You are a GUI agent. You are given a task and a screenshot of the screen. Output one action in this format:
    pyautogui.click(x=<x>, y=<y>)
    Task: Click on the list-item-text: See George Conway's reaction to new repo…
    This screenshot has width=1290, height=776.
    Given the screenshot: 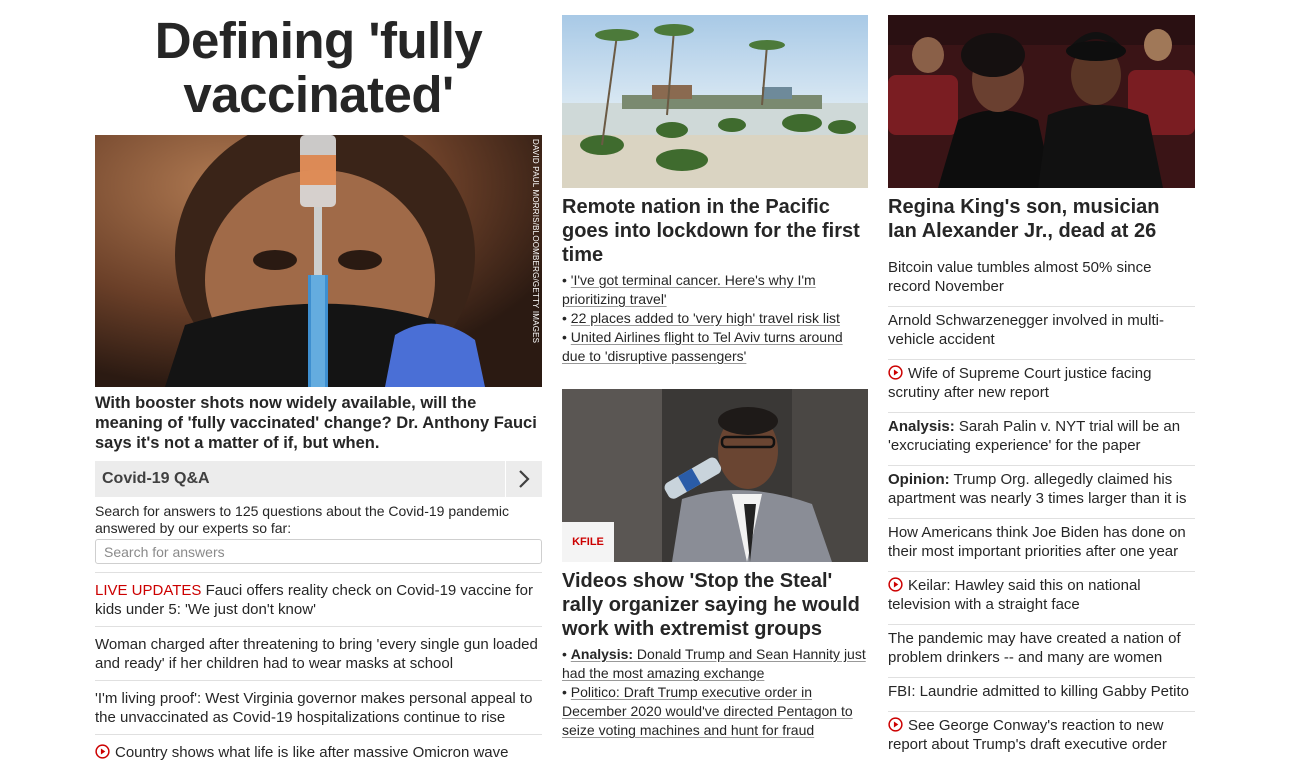 What is the action you would take?
    pyautogui.click(x=1027, y=735)
    